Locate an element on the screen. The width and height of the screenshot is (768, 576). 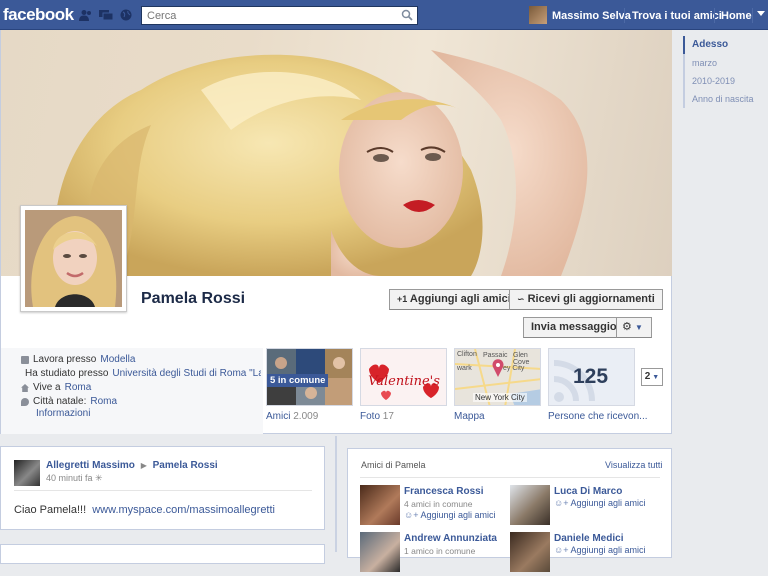
friend-name-link: Daniele Medici is located at coordinates (588, 538).